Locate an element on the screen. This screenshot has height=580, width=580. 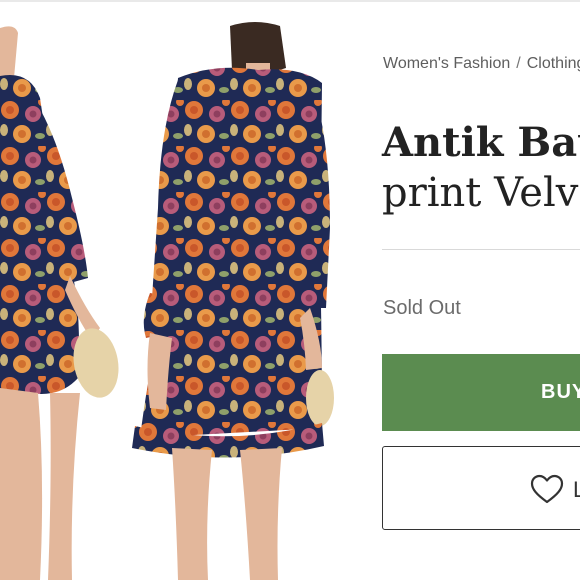
availability-status: Sold Out is located at coordinates (422, 308).